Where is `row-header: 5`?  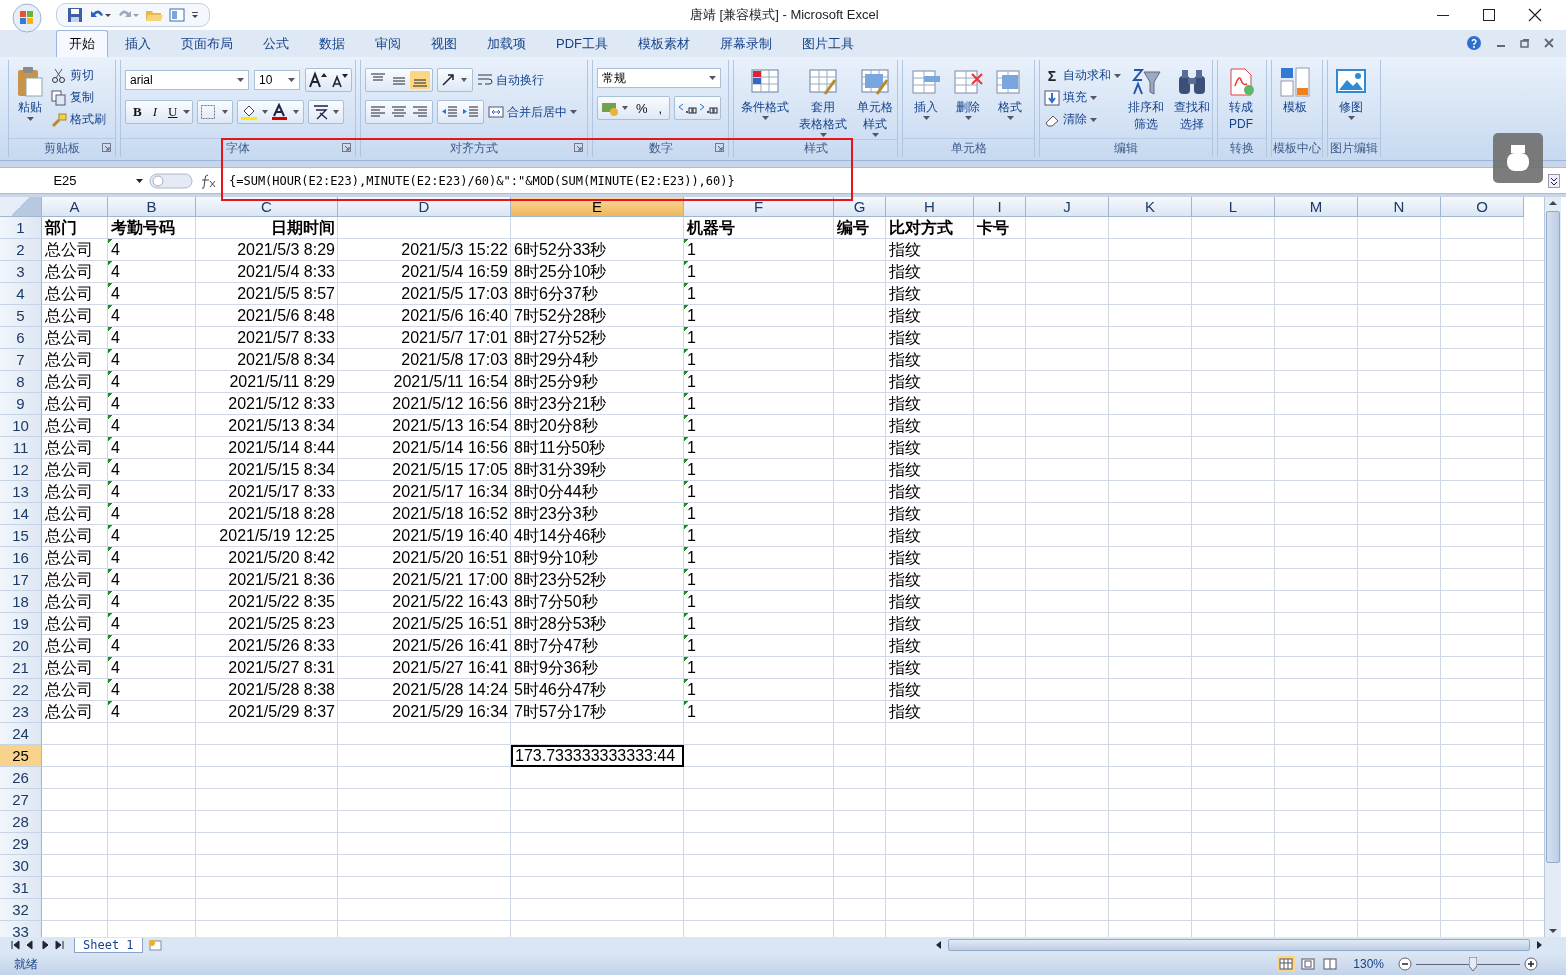
row-header: 5 is located at coordinates (21, 316).